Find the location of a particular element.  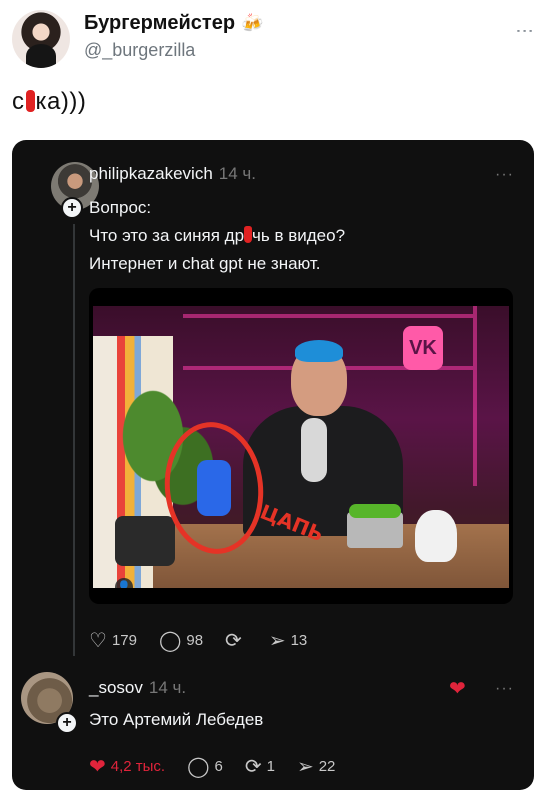

reply-repost-button: ⟳ 1 is located at coordinates (260, 766).